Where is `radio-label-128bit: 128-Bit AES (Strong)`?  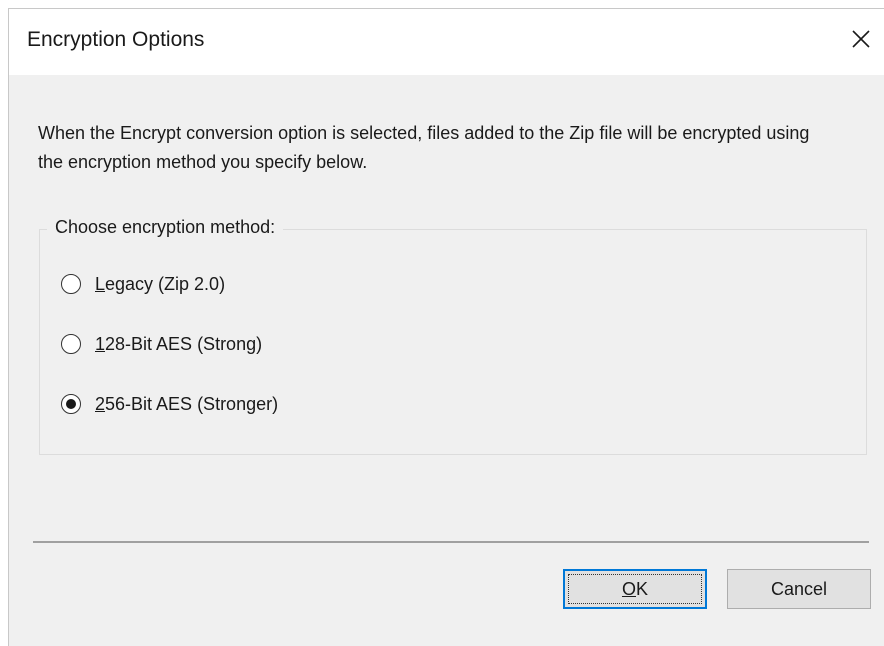
radio-label-128bit: 128-Bit AES (Strong) is located at coordinates (178, 344).